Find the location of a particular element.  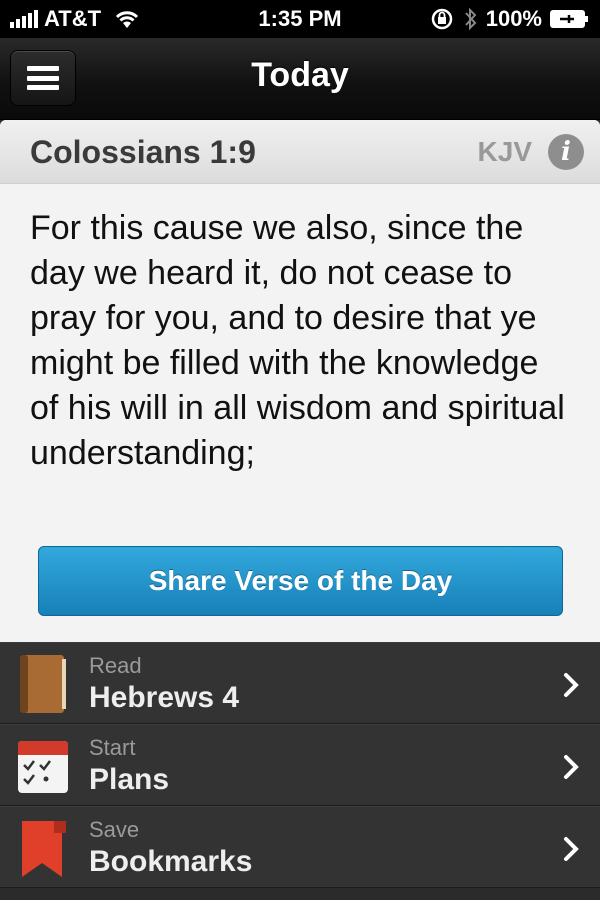

rotation-lock-icon is located at coordinates (441, 19).